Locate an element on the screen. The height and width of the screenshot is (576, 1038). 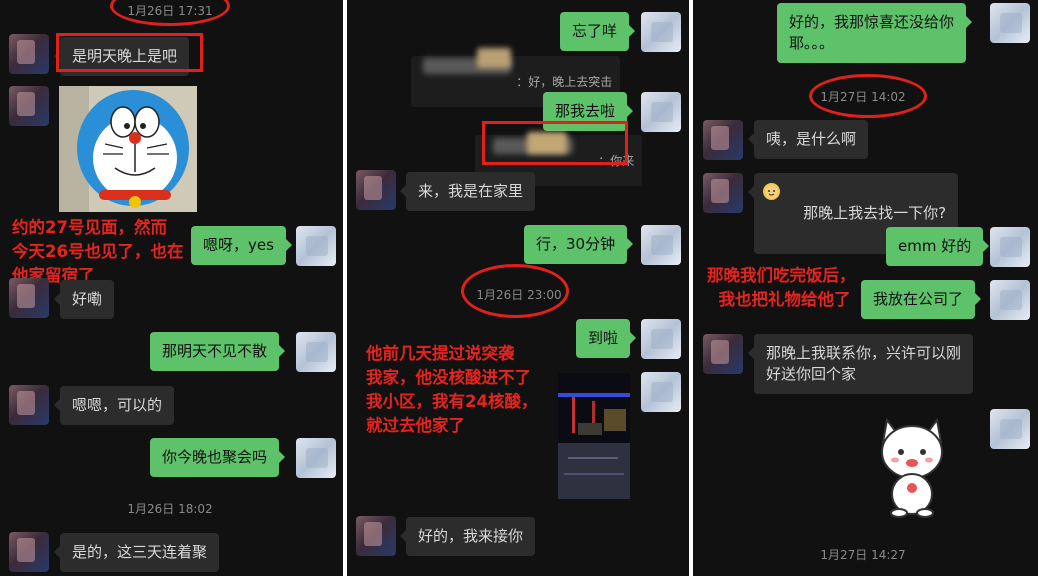
message-bubble: 好的，我那惊喜还没给你 耶。。。 is located at coordinates (875, 33).